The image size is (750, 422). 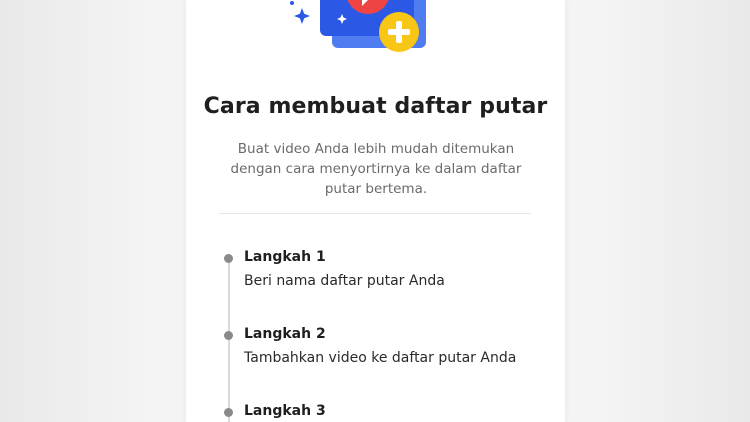 I want to click on page-title: Cara membuat daftar putar, so click(x=375, y=106).